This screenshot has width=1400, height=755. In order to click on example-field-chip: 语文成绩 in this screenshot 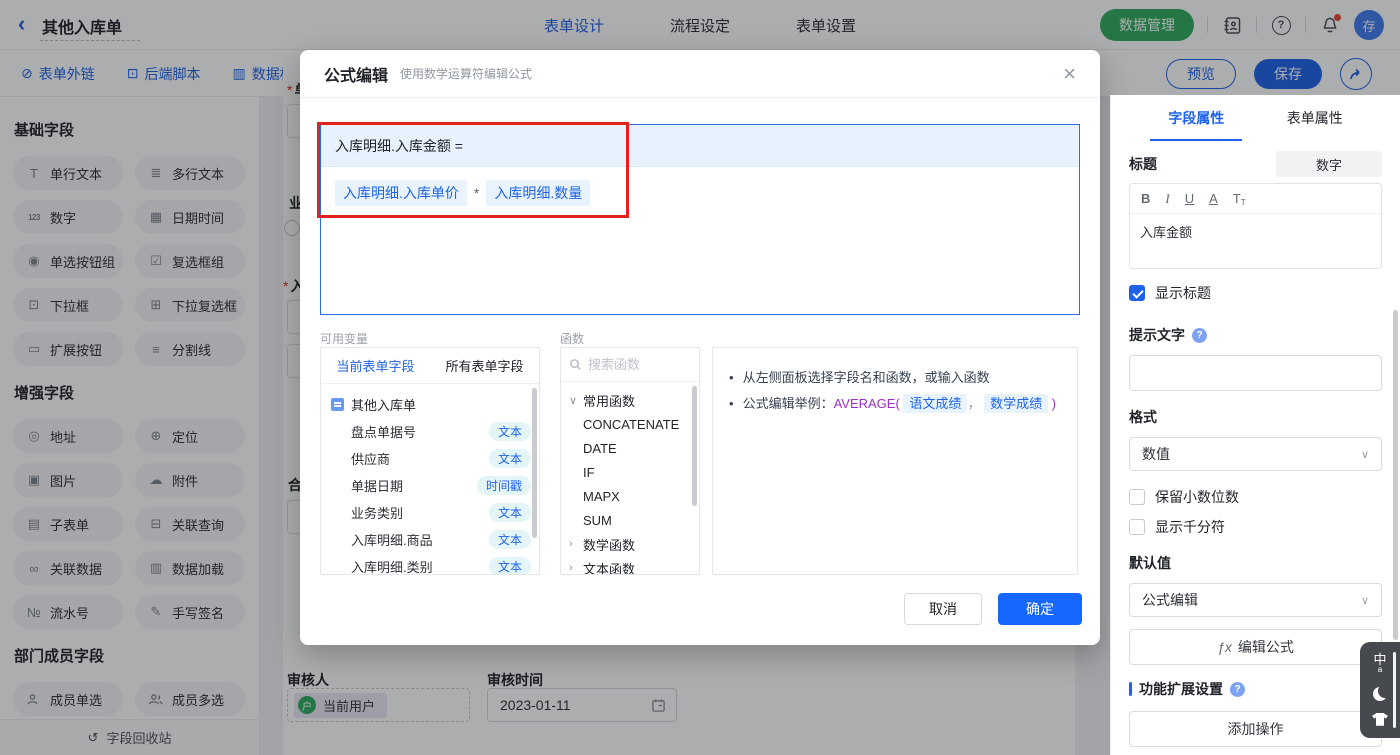, I will do `click(935, 403)`.